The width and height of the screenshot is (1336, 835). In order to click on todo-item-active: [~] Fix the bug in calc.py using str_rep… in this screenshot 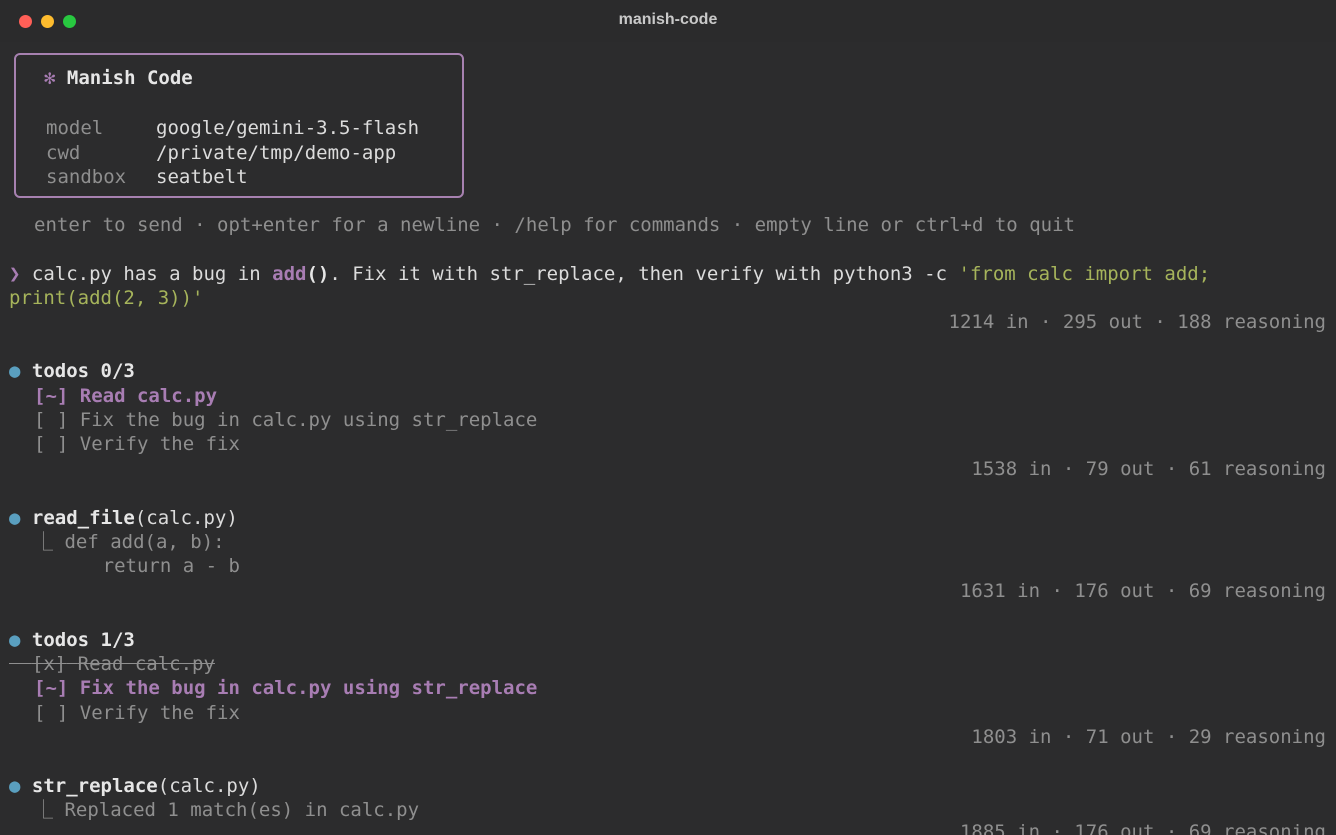, I will do `click(285, 688)`.